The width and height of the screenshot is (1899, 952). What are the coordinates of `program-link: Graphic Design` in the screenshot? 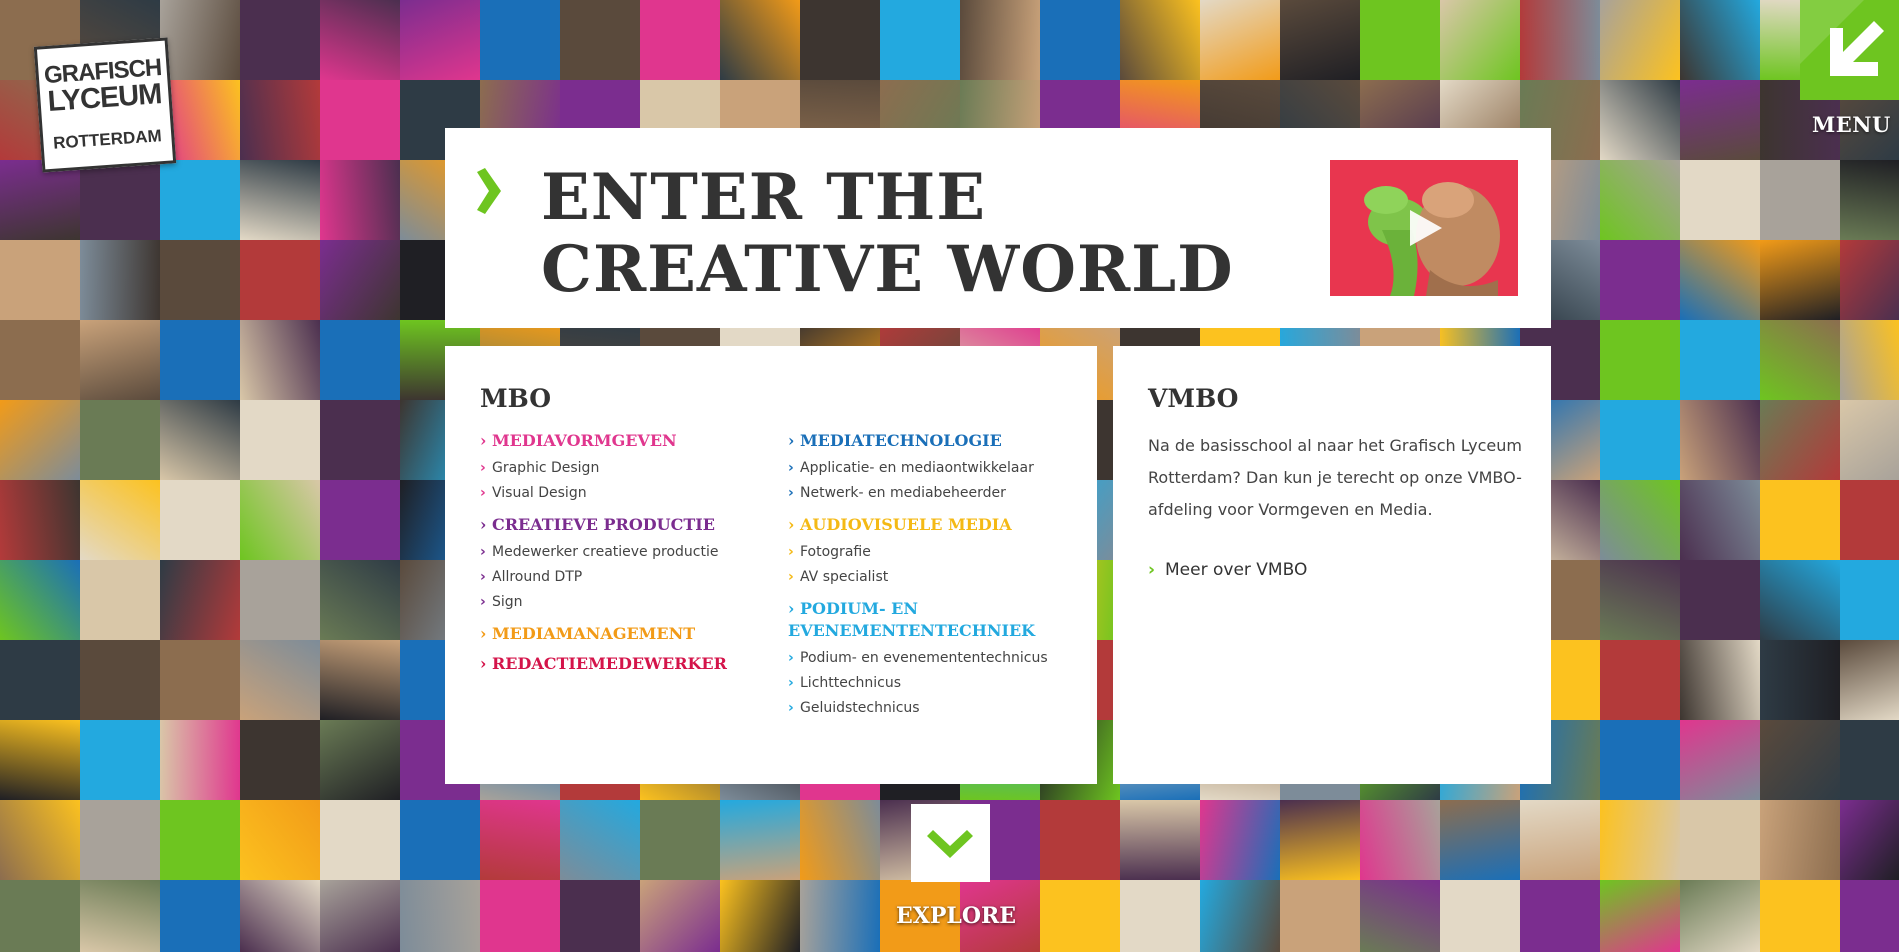 It's located at (625, 468).